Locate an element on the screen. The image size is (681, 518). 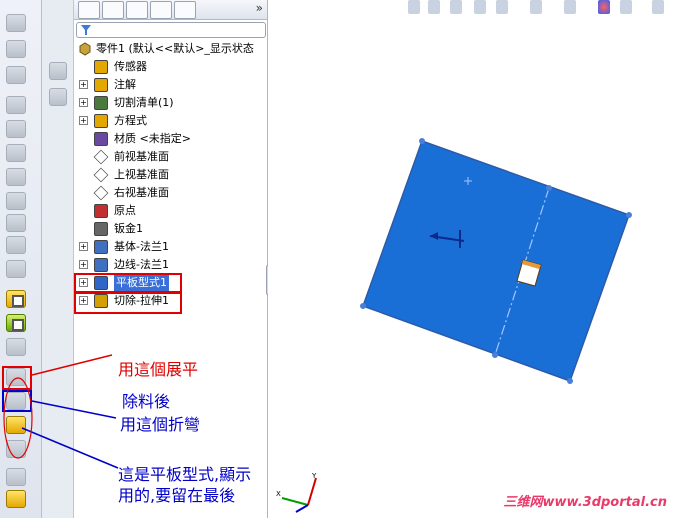
note-annotation-line1: 這是平板型式,顯示 is located at coordinates (185, 474).